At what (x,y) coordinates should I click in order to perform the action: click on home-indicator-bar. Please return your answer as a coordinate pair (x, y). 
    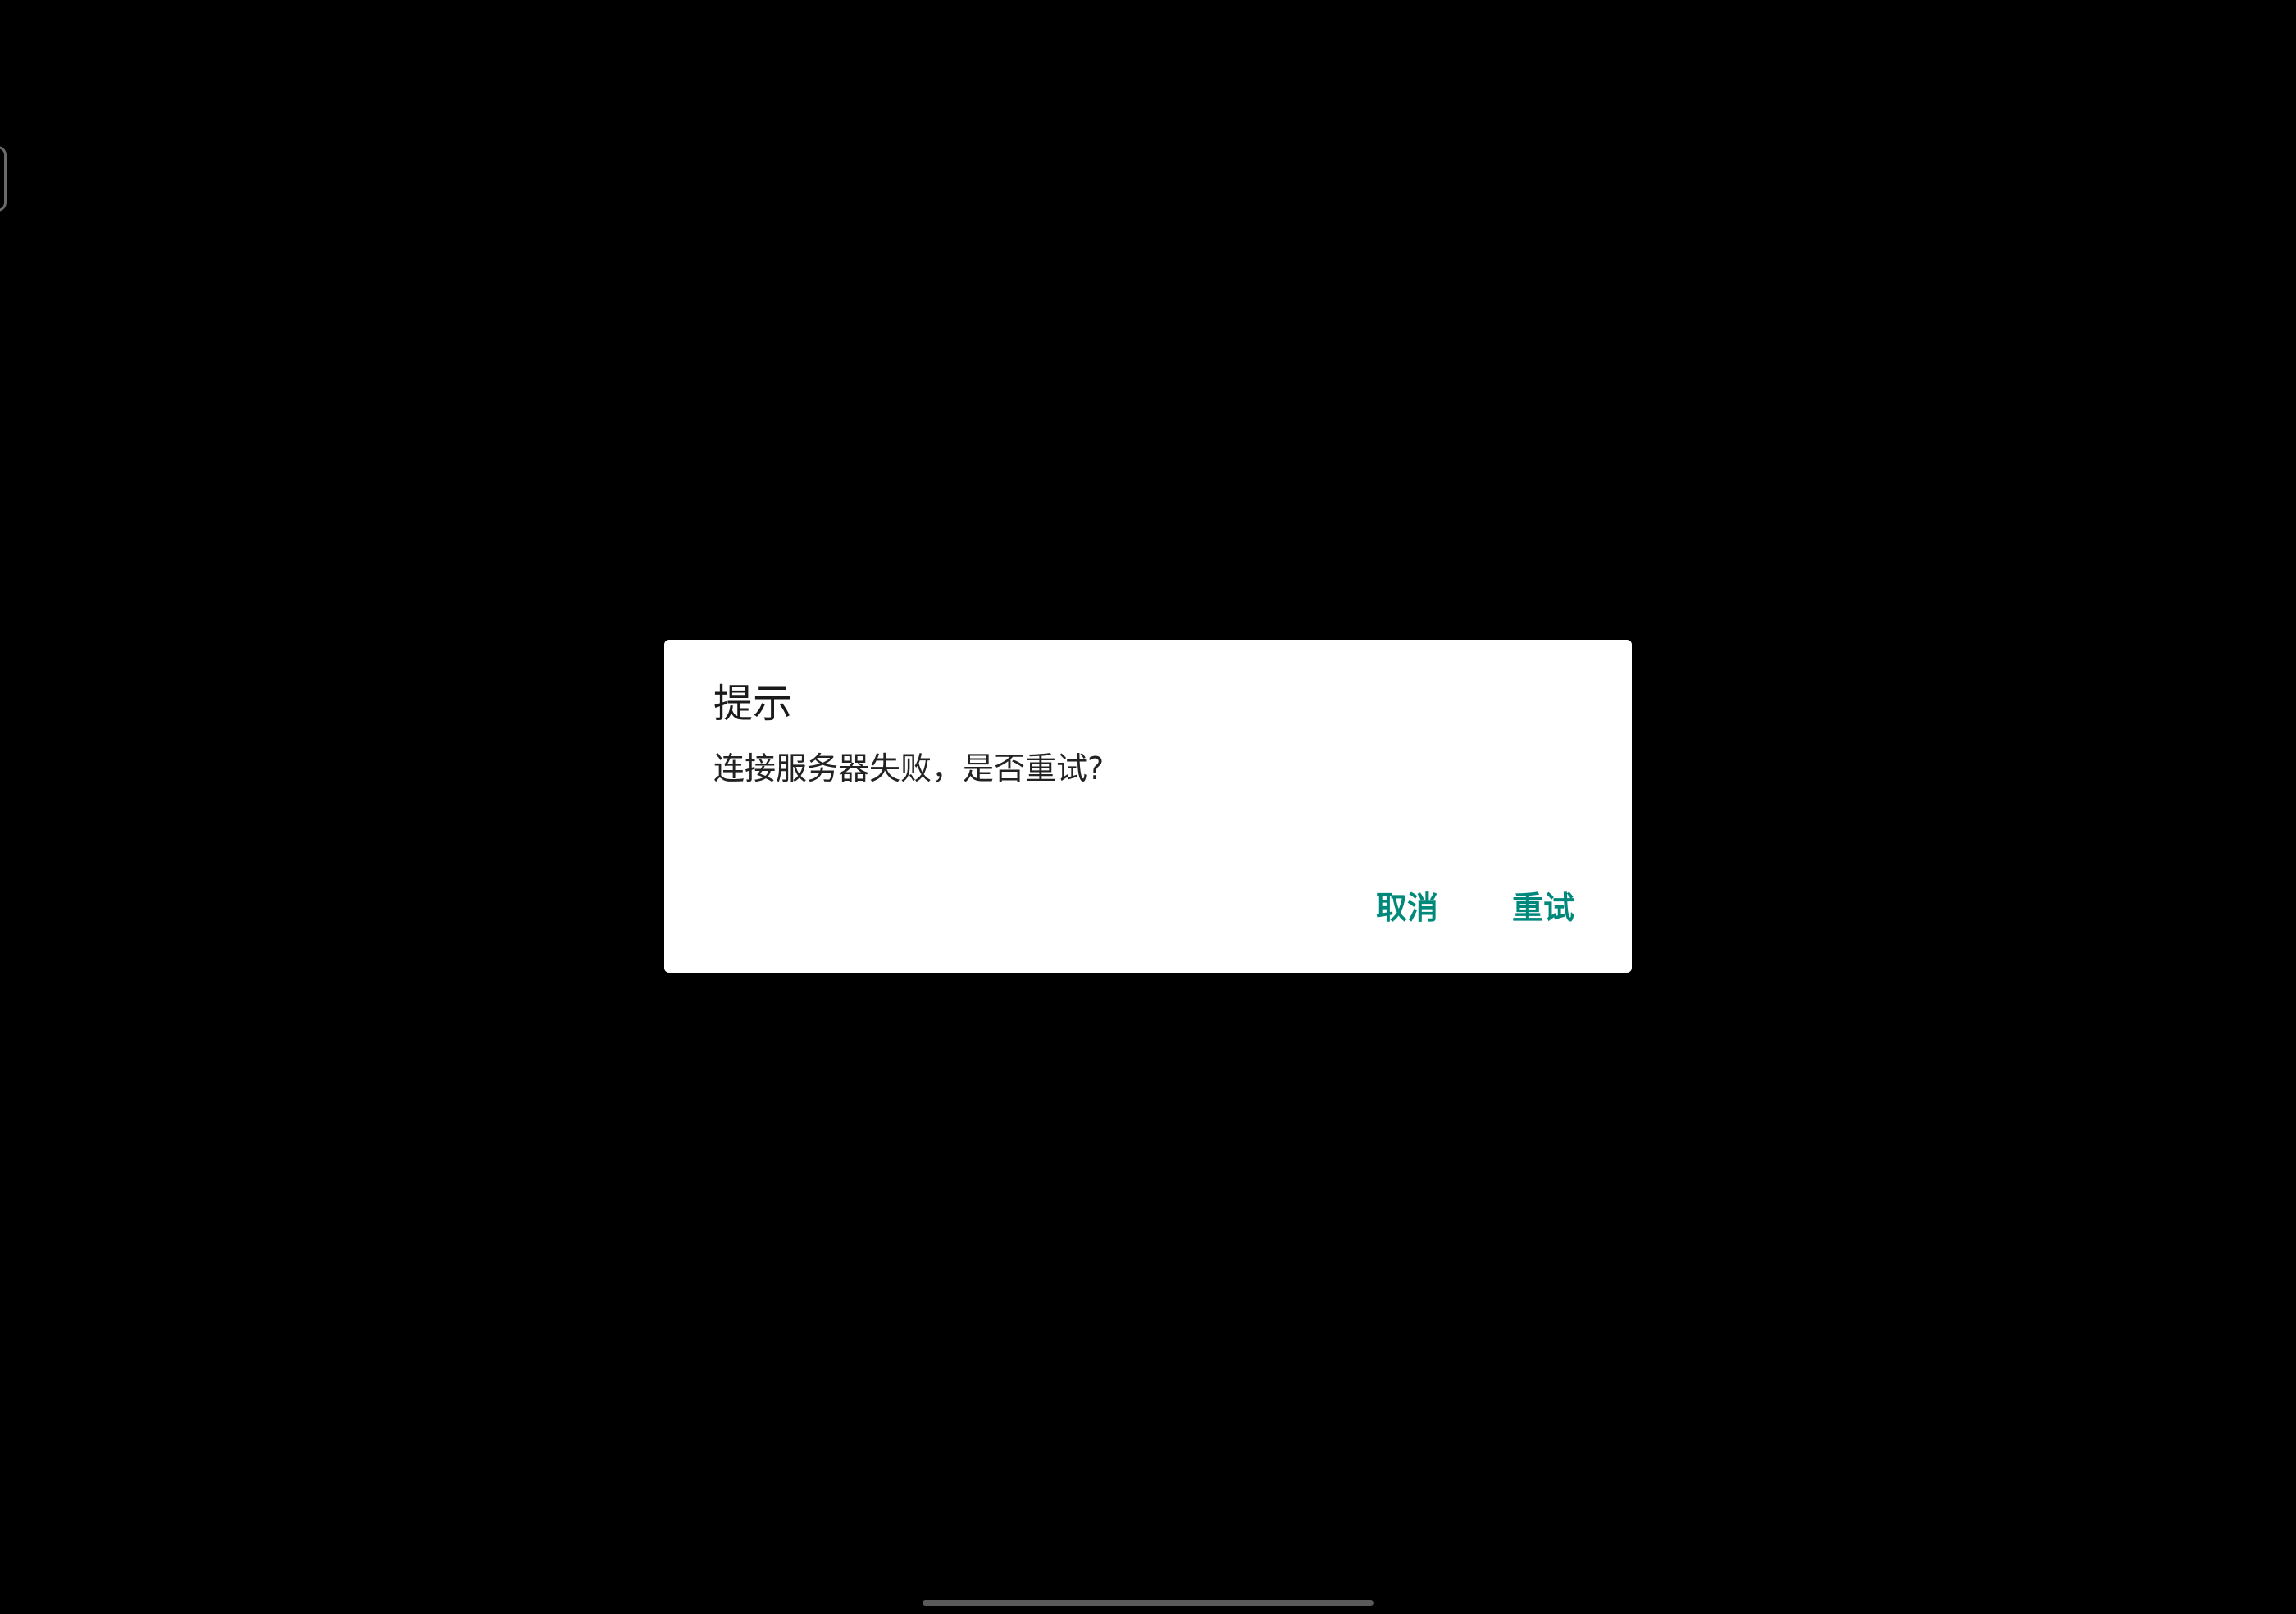
    Looking at the image, I should click on (1148, 1603).